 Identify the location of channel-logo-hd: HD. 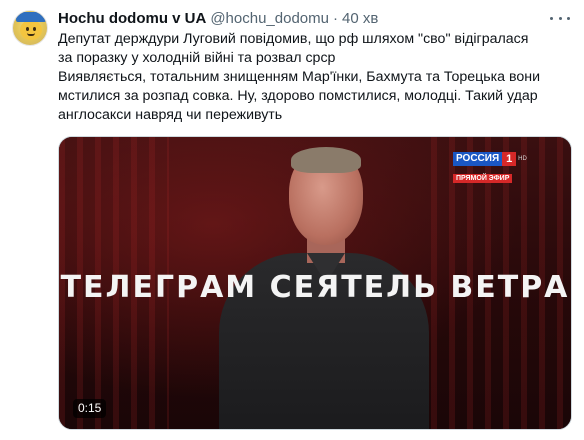
(522, 159).